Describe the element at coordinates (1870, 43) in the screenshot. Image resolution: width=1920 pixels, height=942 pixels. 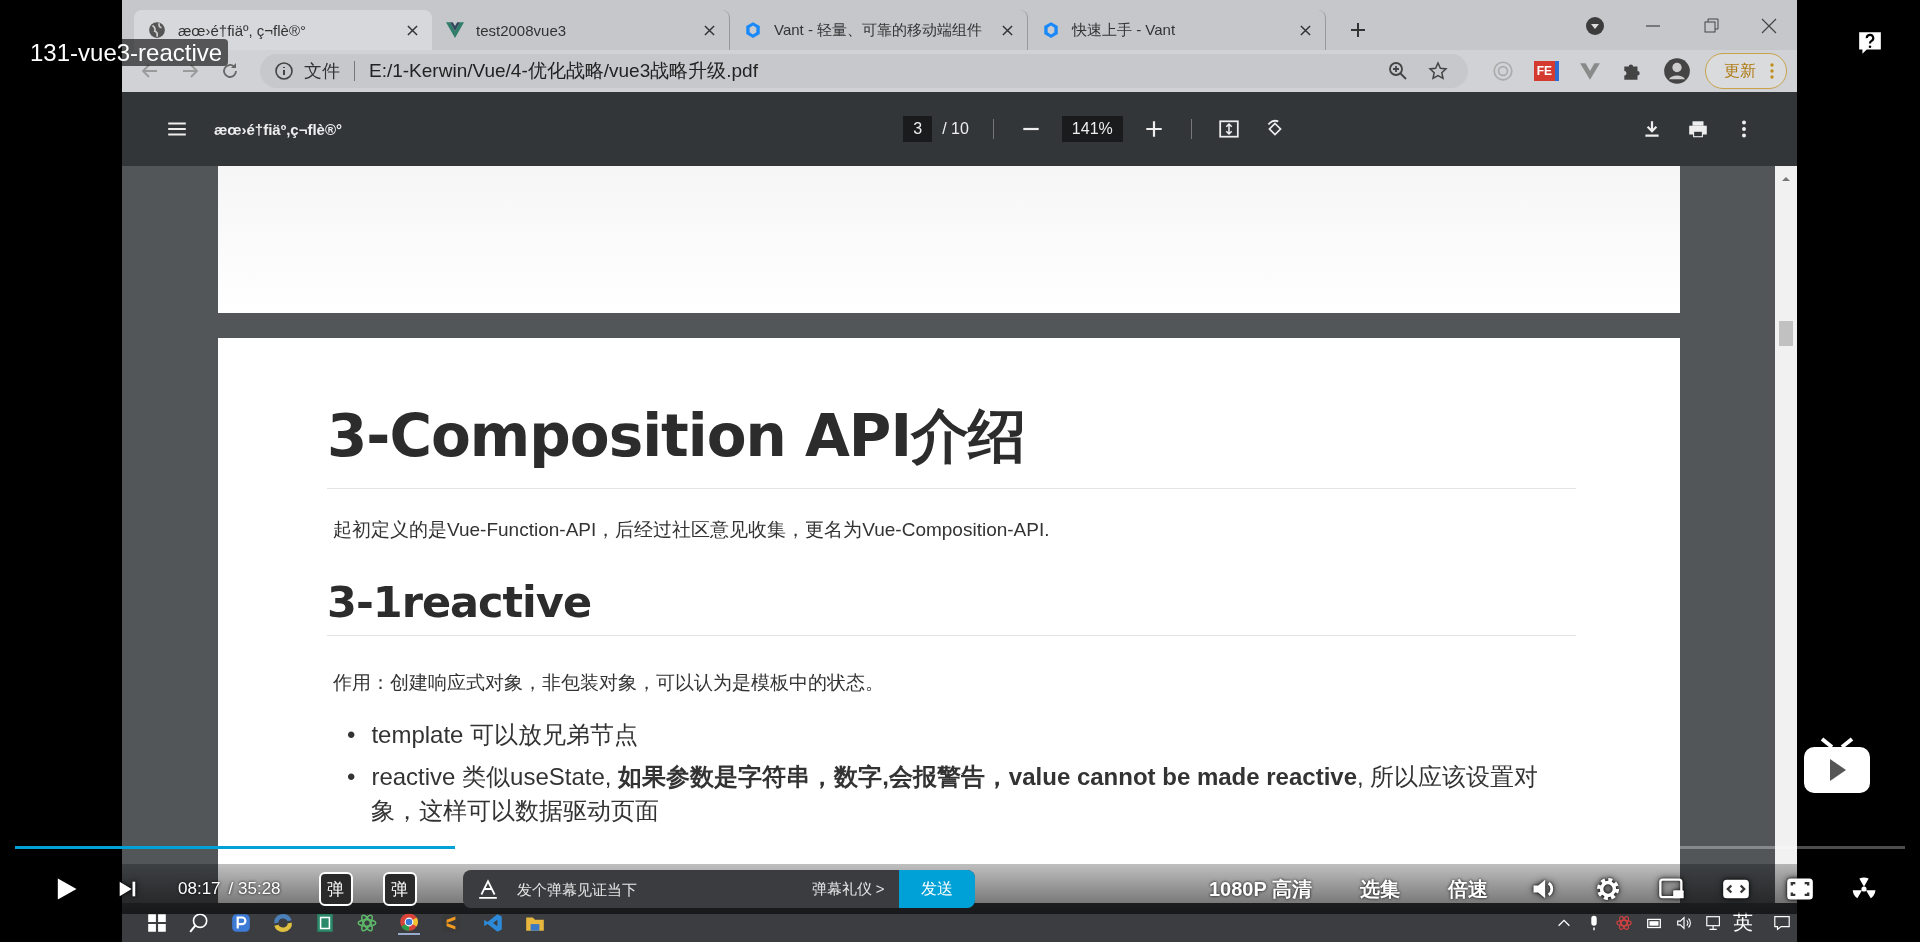
I see `help-icon` at that location.